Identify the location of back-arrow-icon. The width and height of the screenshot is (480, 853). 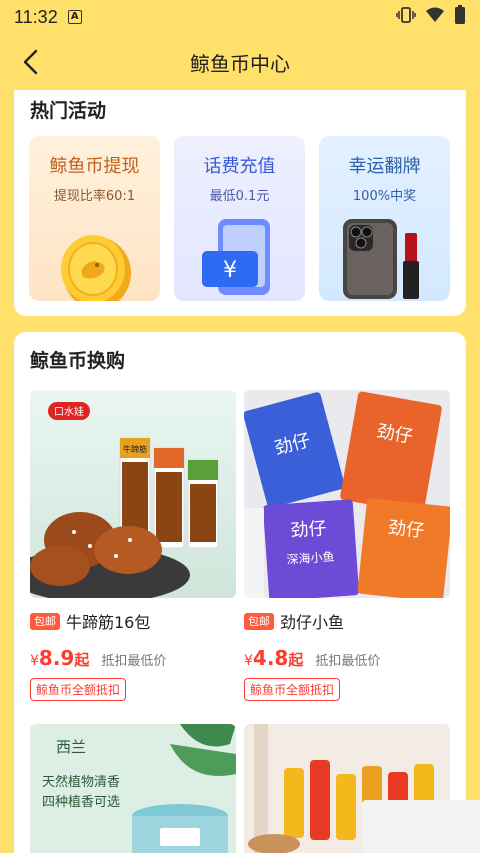
(30, 62).